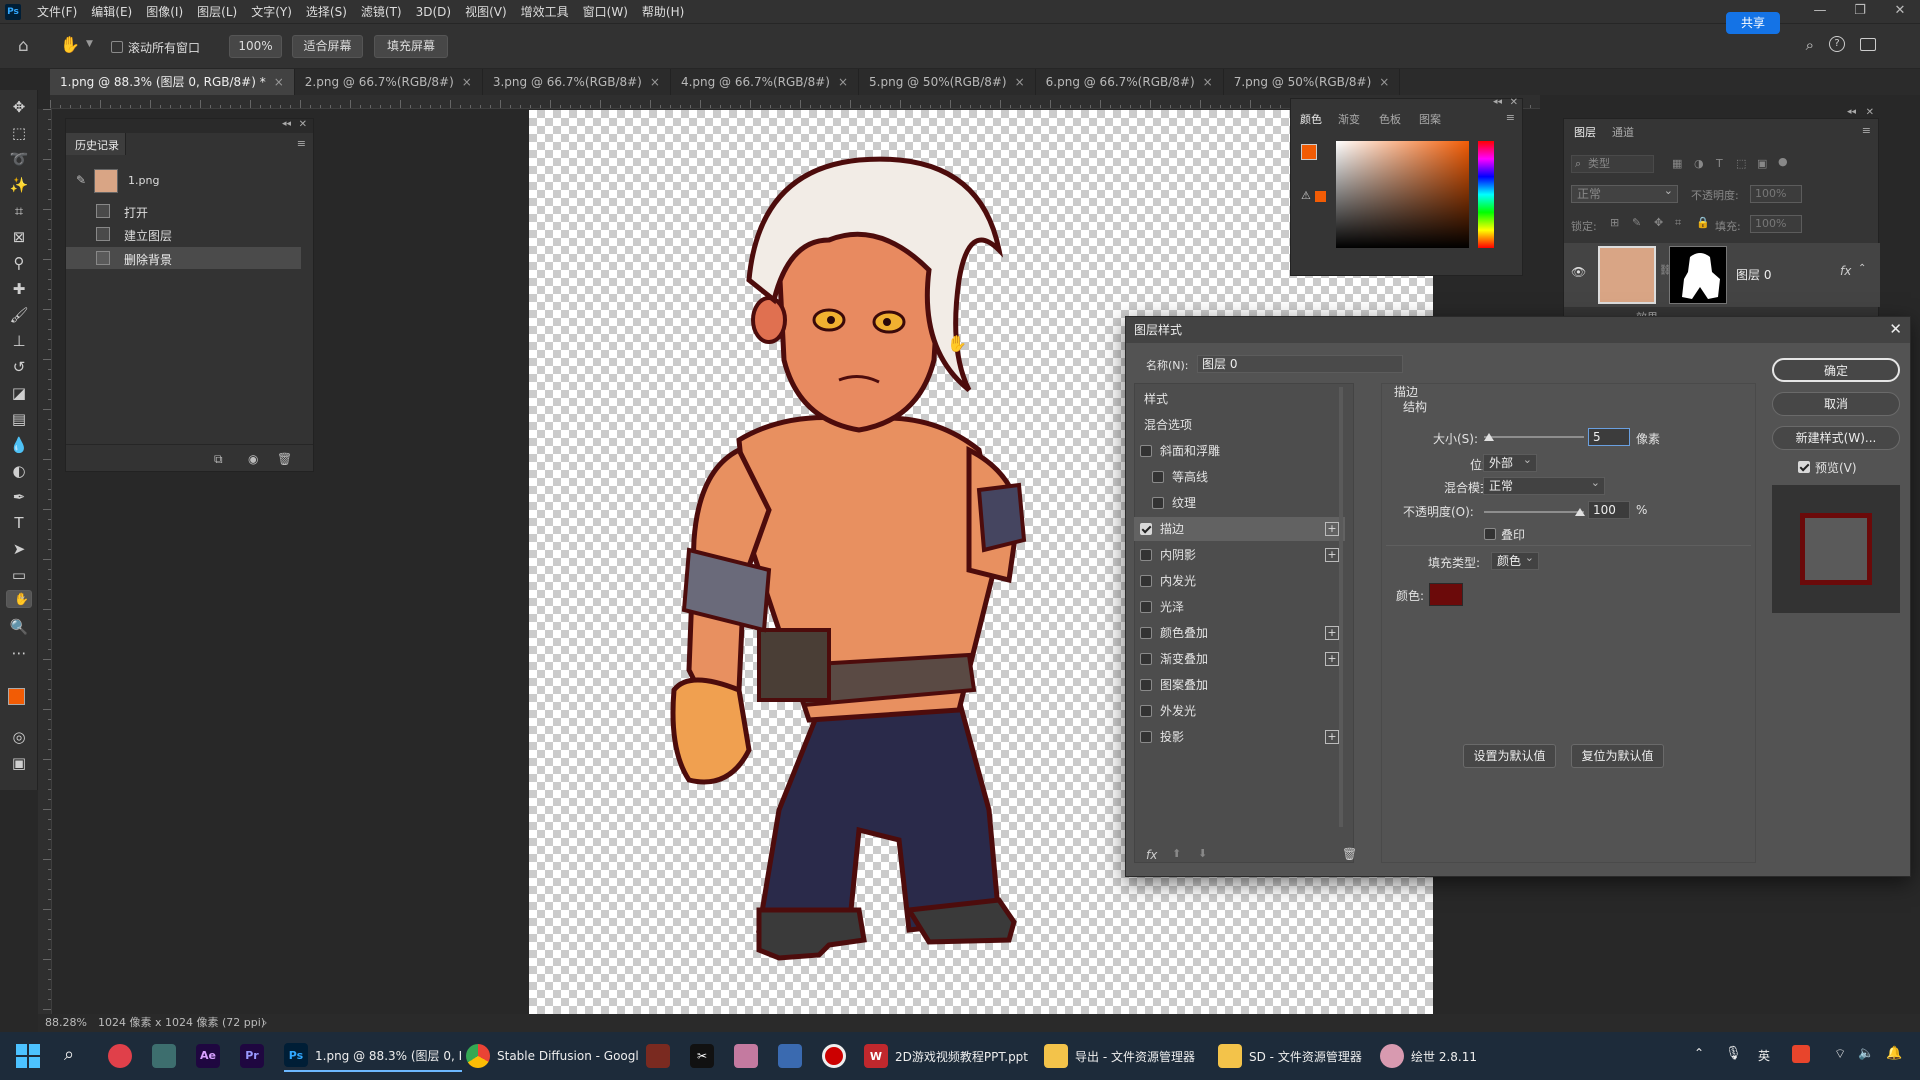  I want to click on taskbar-wps: W 2D游戏视频教程PPT.ppt, so click(946, 1056).